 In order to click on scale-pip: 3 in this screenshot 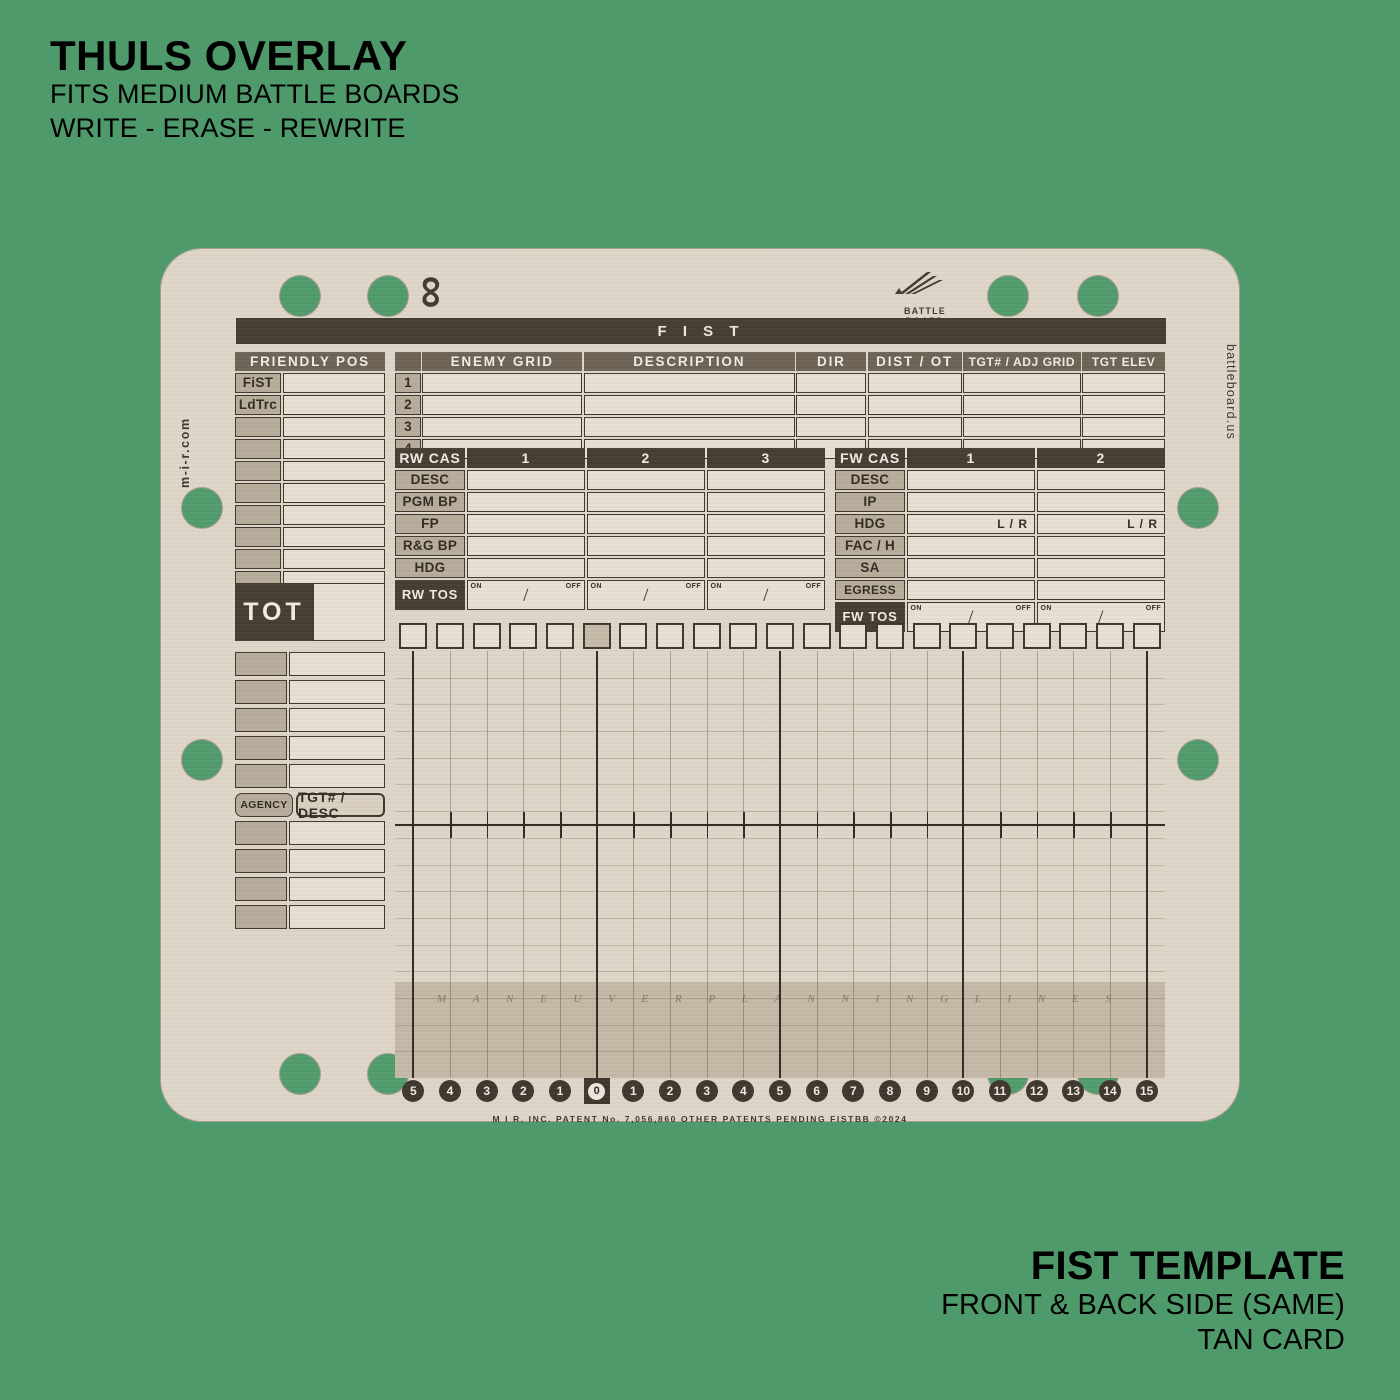, I will do `click(486, 1091)`.